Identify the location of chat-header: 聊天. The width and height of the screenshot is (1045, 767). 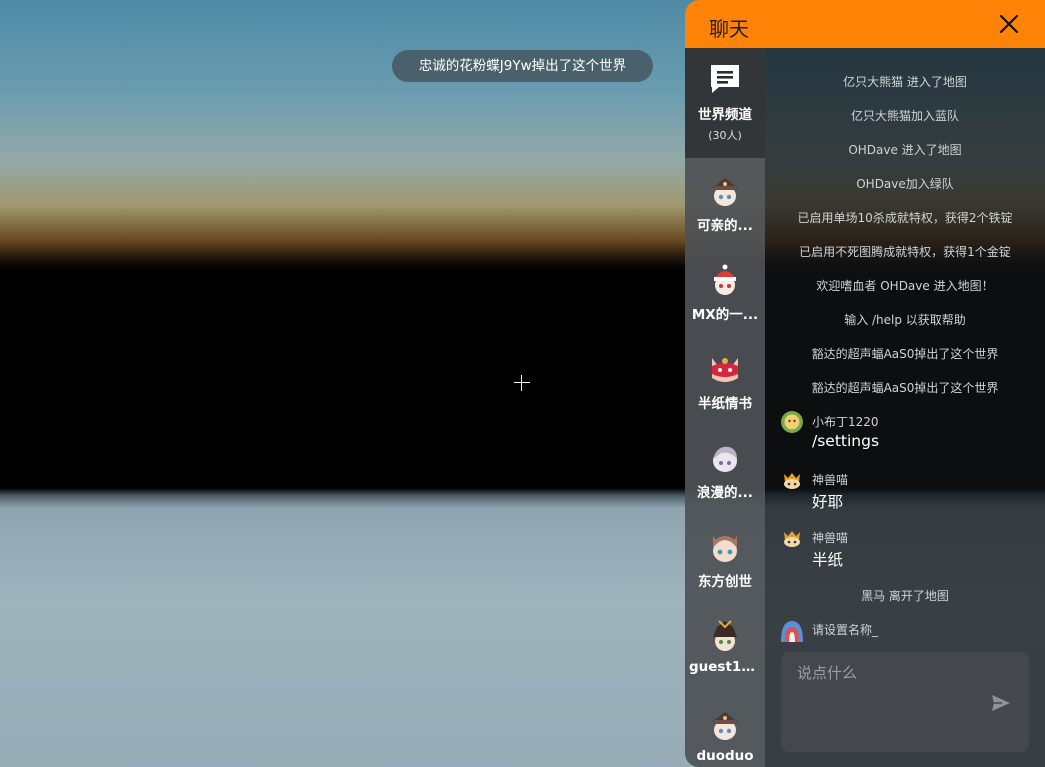
(865, 24).